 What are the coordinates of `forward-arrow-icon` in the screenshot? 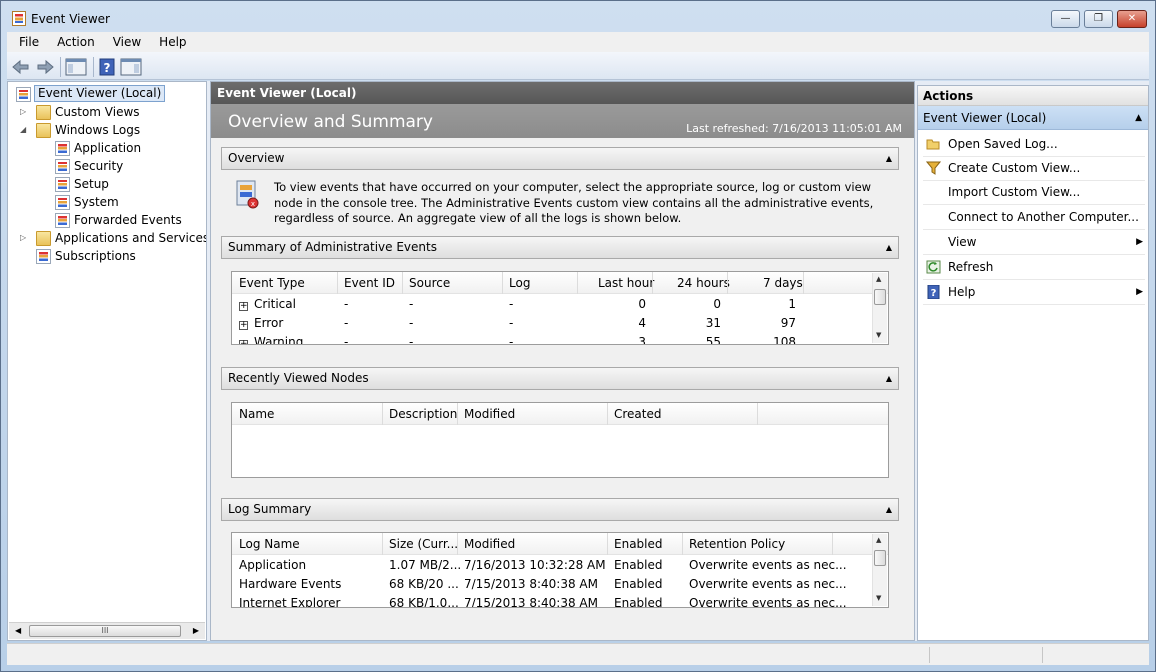 It's located at (45, 67).